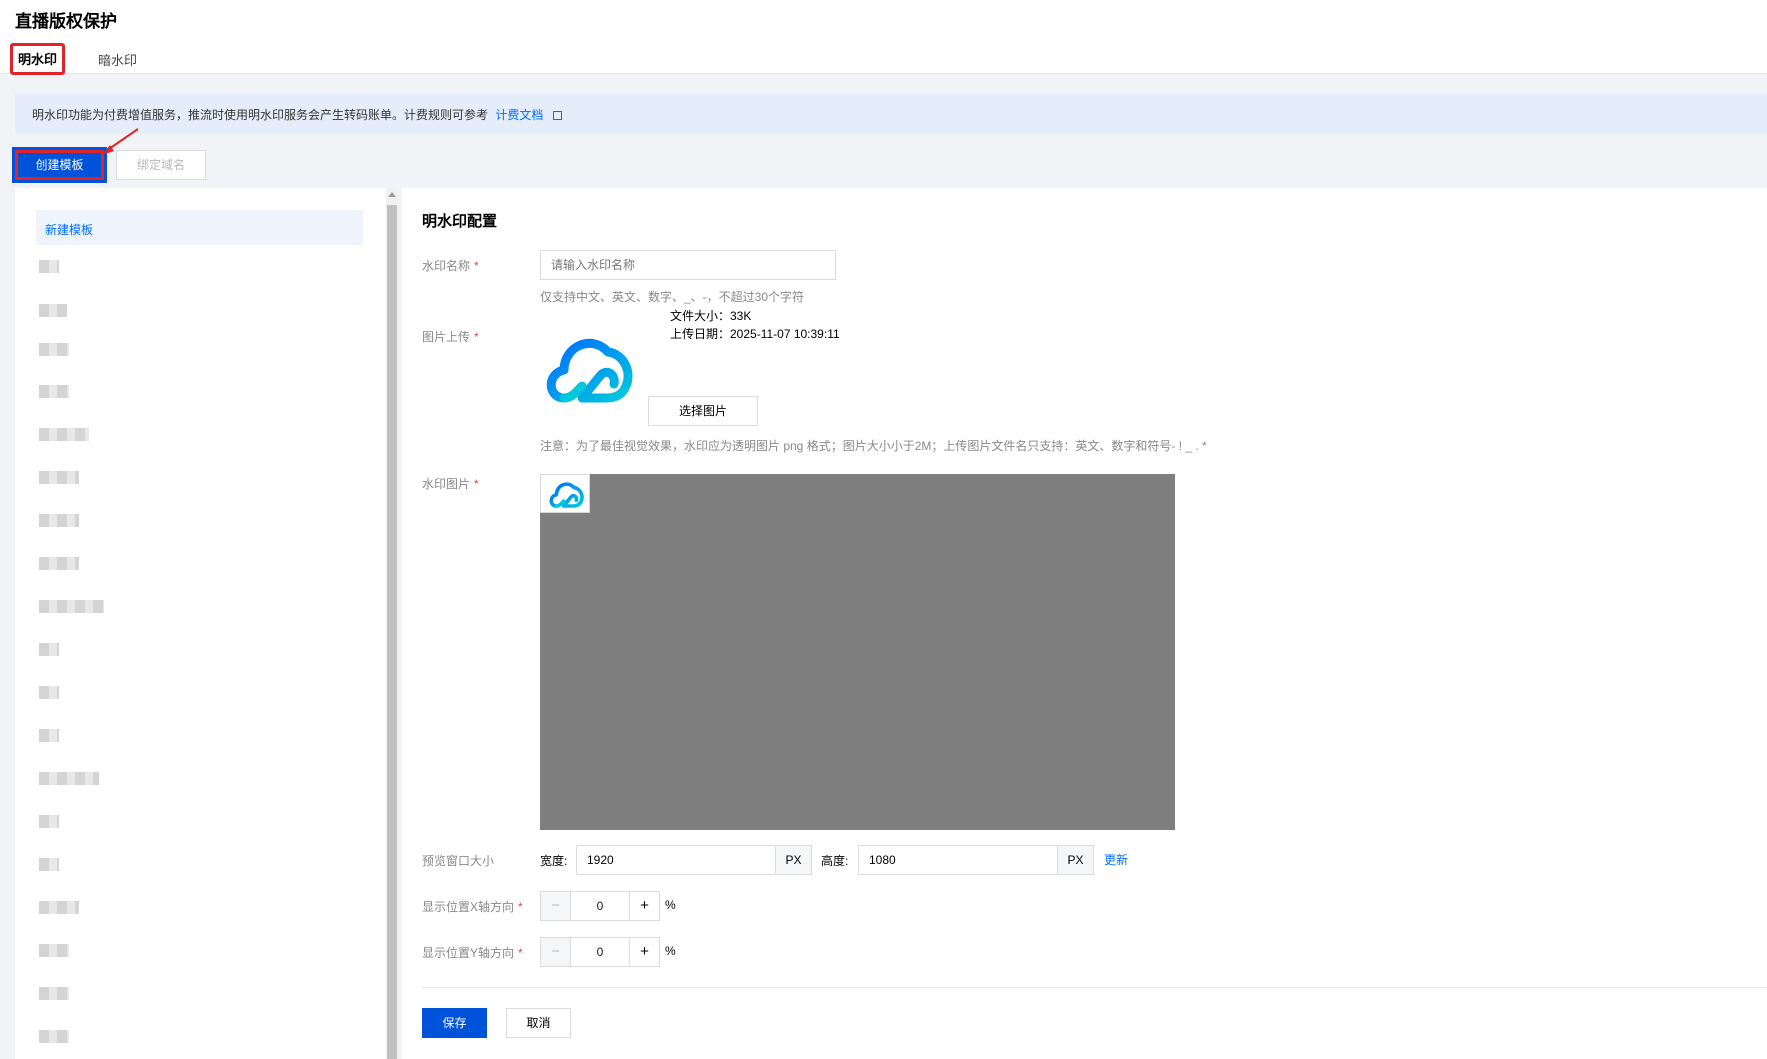 The image size is (1767, 1059). Describe the element at coordinates (688, 265) in the screenshot. I see `watermark-name-input` at that location.